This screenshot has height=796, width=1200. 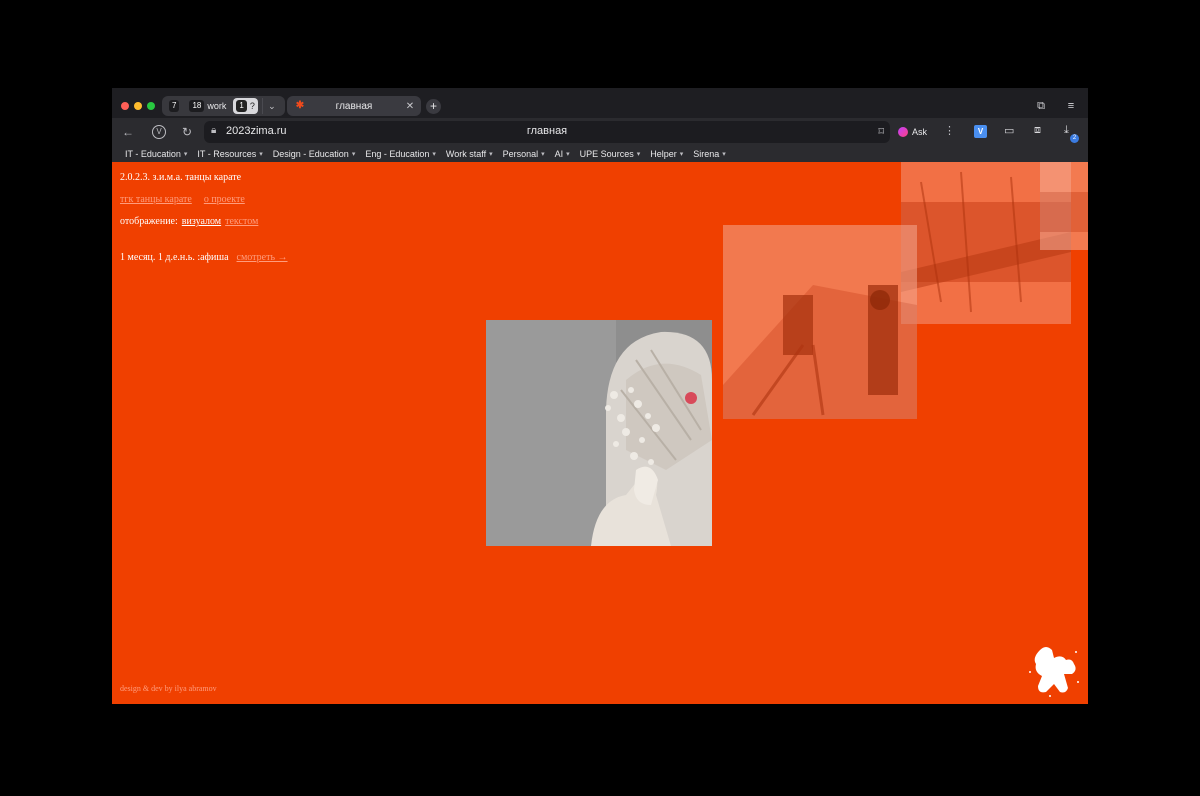 What do you see at coordinates (466, 154) in the screenshot?
I see `bookmark-label: Work staff` at bounding box center [466, 154].